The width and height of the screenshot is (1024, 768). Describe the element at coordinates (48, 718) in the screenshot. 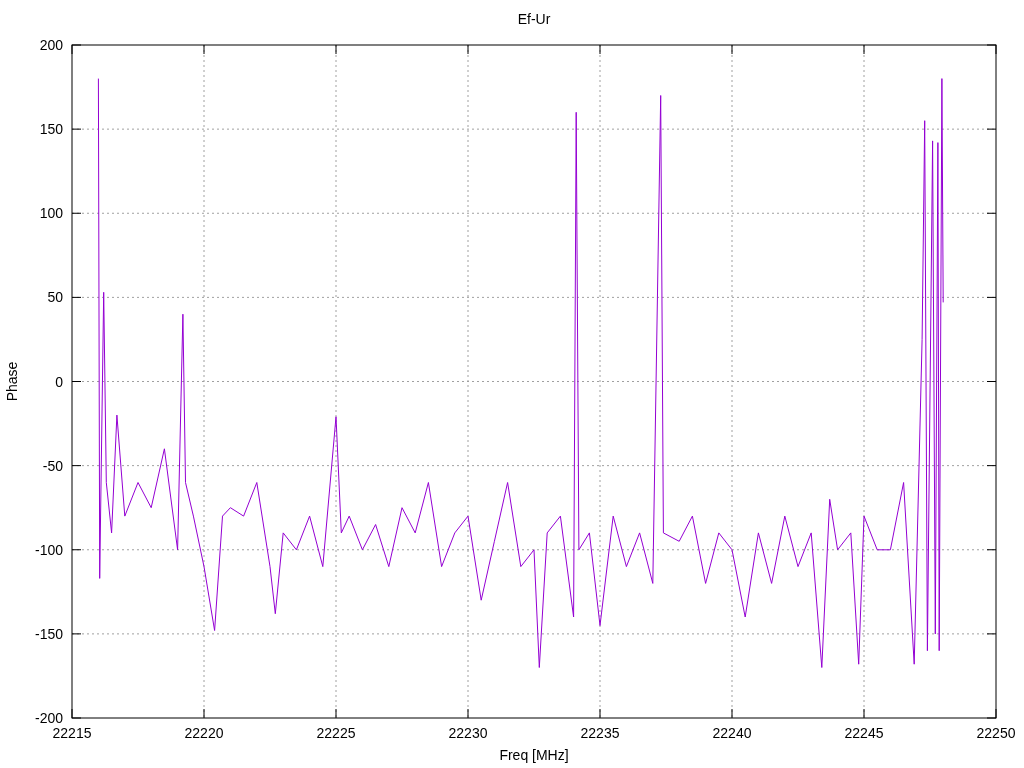

I see `y-tick-label: -200` at that location.